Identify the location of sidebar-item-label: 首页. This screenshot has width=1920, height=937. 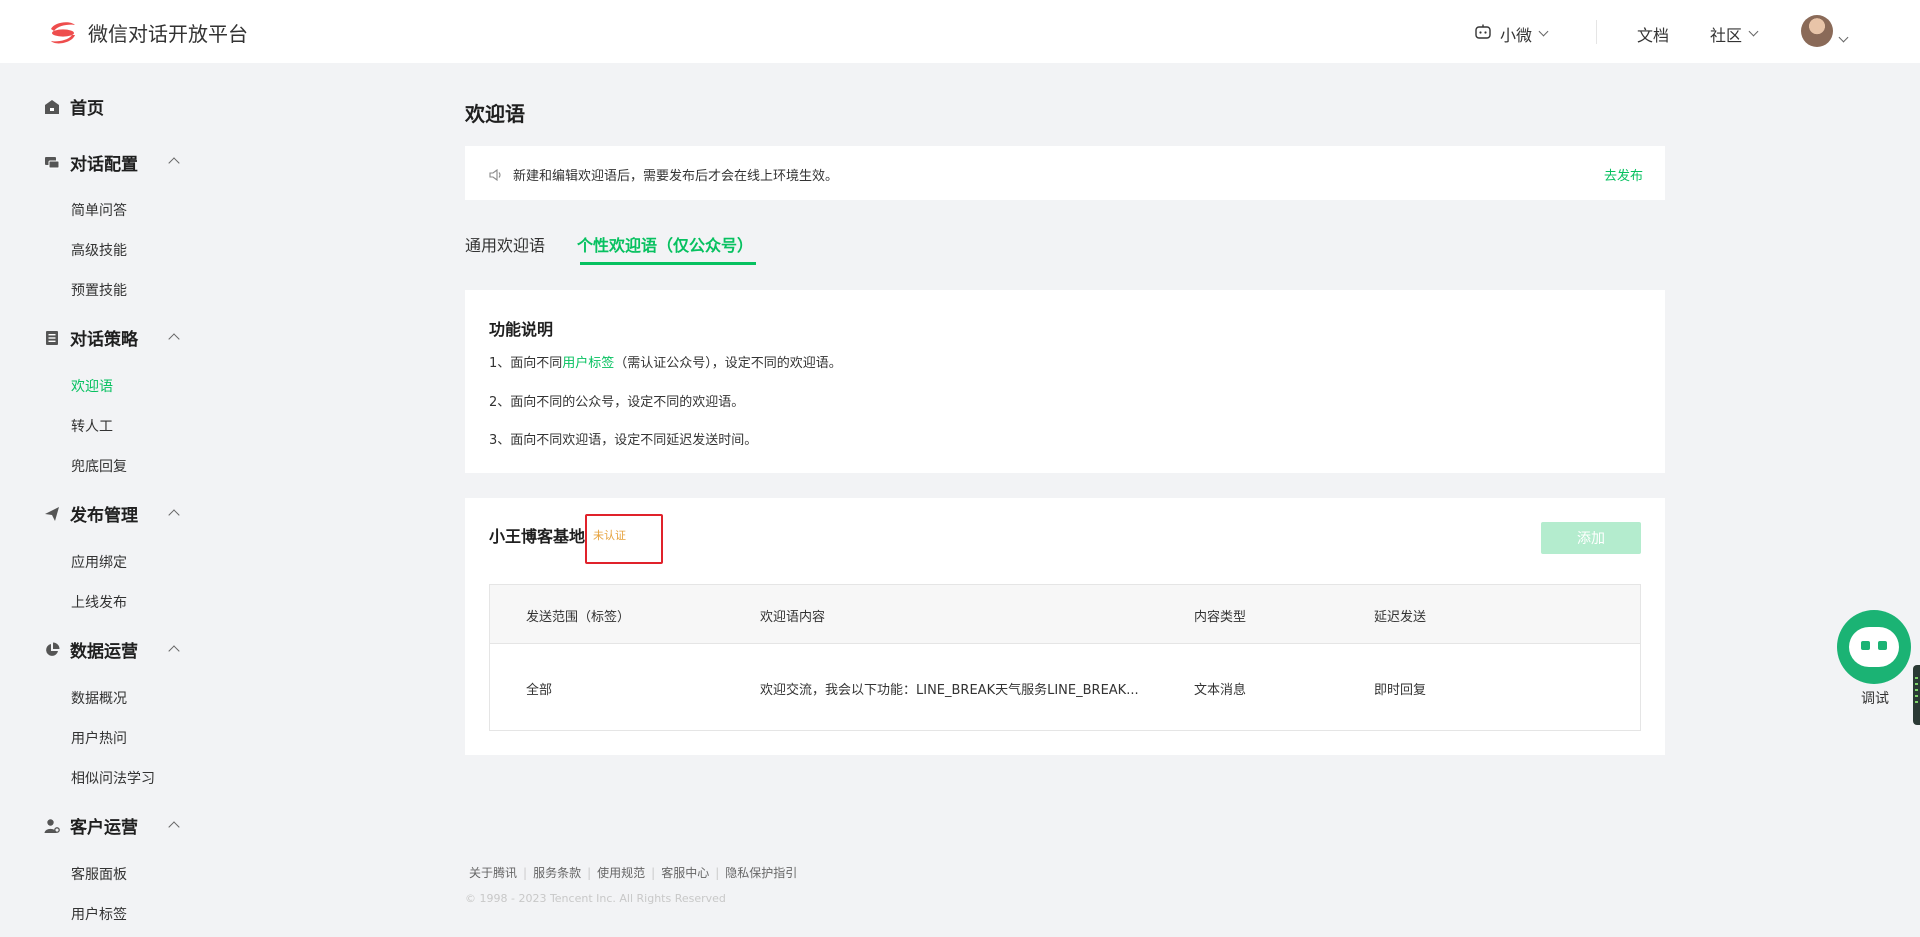
(87, 109).